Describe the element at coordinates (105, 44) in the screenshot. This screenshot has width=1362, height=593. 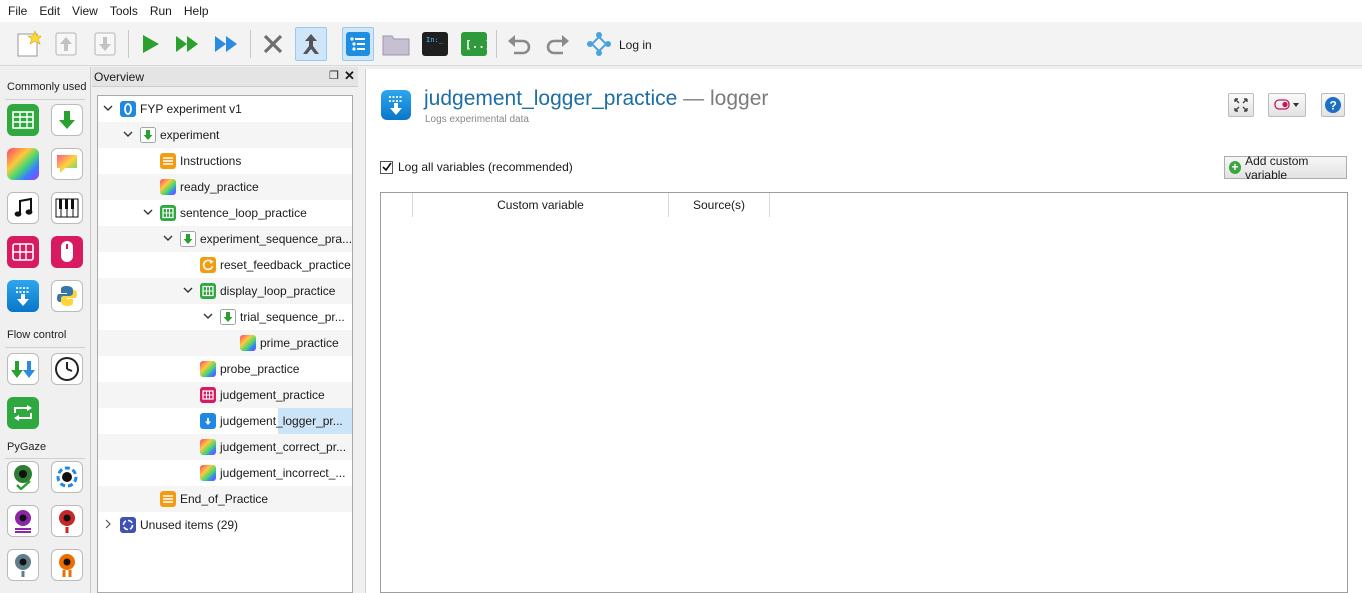
I see `move-down-button` at that location.